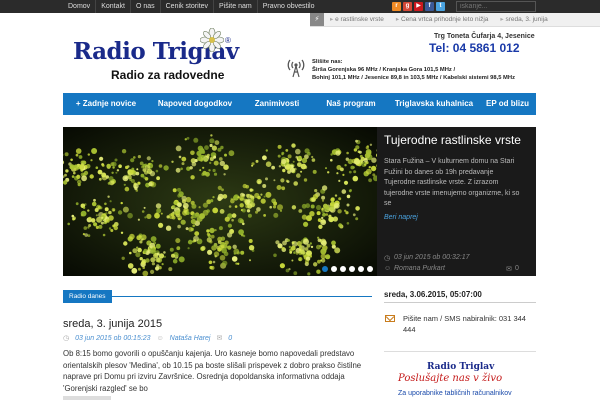 This screenshot has height=400, width=600. I want to click on logo-subtitle: Radio za radovedne, so click(168, 75).